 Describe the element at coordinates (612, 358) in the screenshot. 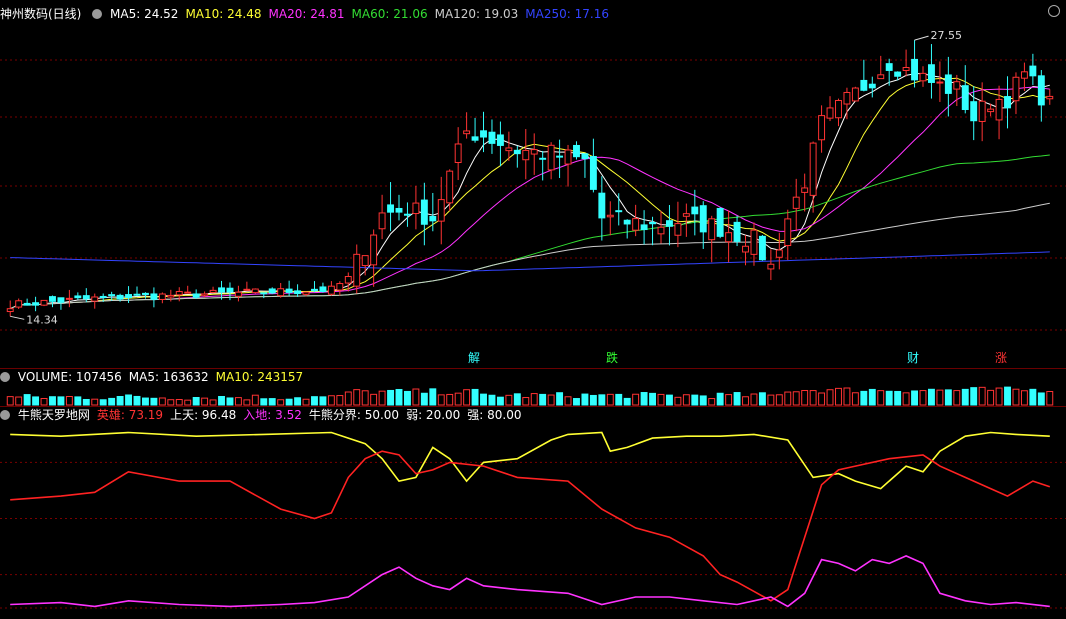

I see `event-tag: 跌` at that location.